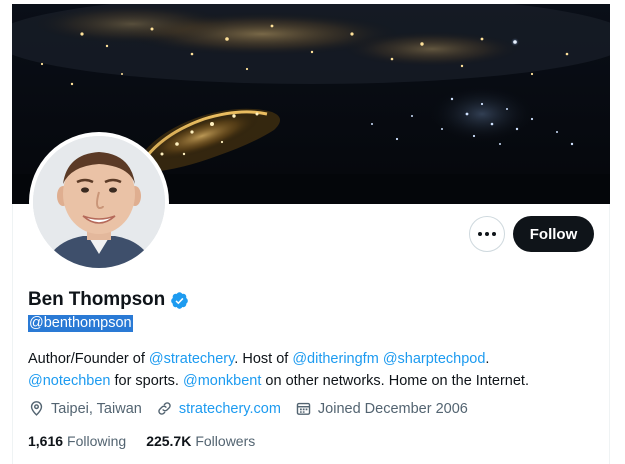 The height and width of the screenshot is (464, 625). What do you see at coordinates (69, 381) in the screenshot?
I see `bio-mention-notechben: @notechben` at bounding box center [69, 381].